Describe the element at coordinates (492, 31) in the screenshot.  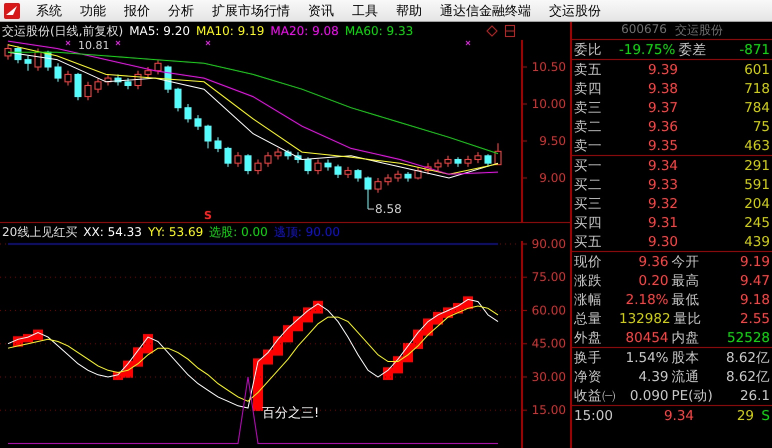
I see `diamond-icon` at that location.